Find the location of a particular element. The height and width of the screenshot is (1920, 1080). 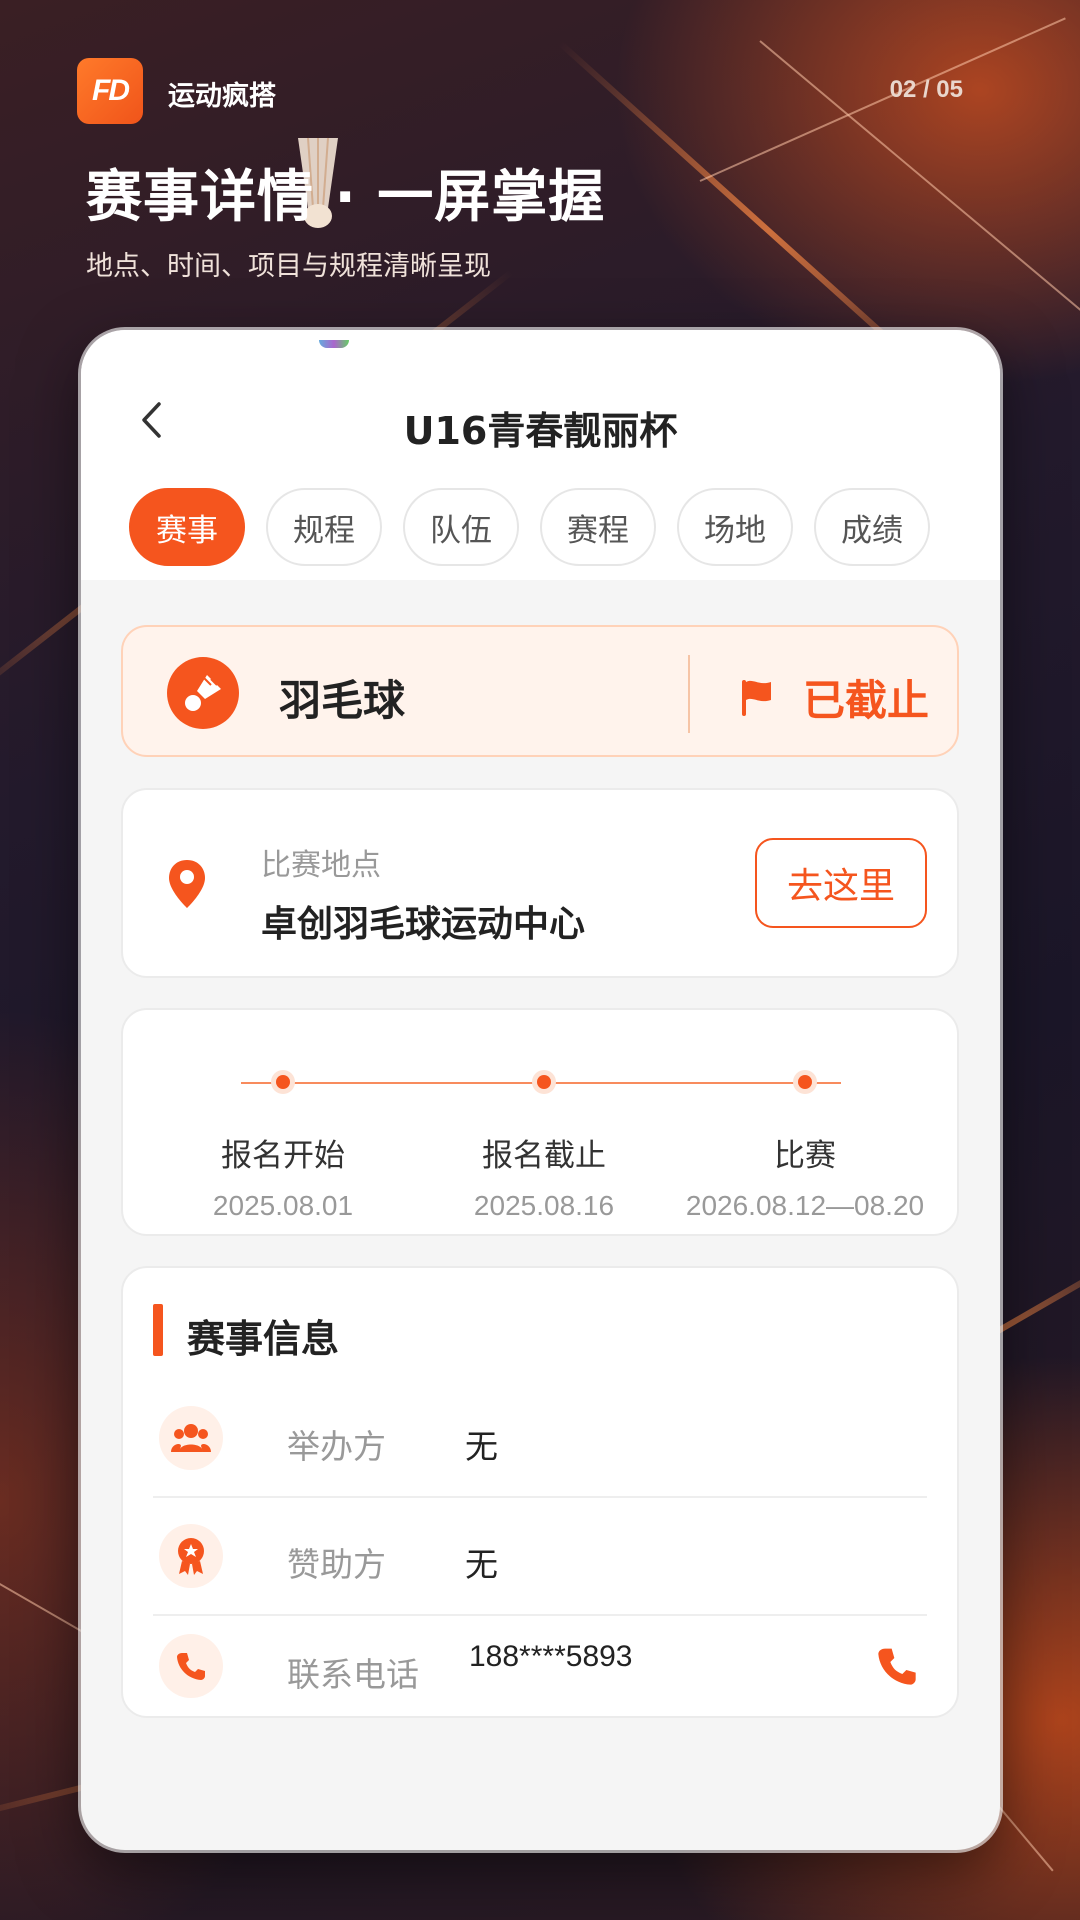

phone-number: 188****5893 is located at coordinates (551, 1656).